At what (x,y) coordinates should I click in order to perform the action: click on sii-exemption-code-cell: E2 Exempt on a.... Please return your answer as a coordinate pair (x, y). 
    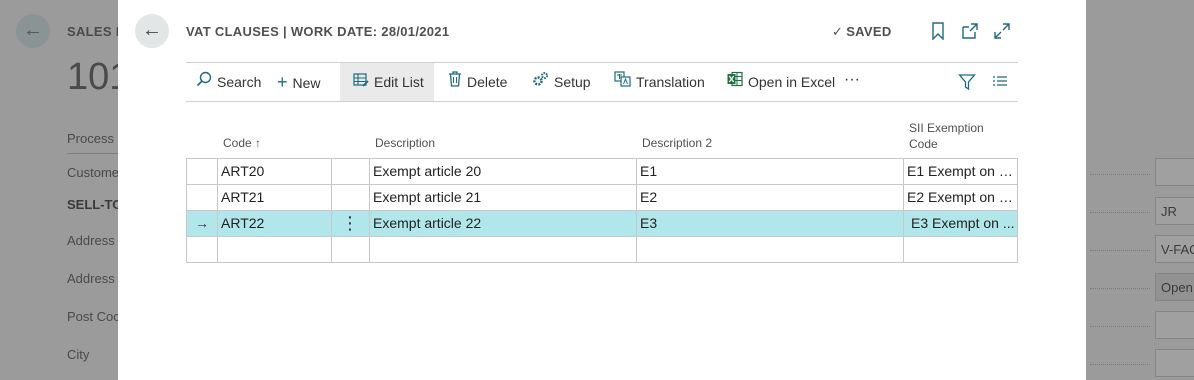
    Looking at the image, I should click on (960, 197).